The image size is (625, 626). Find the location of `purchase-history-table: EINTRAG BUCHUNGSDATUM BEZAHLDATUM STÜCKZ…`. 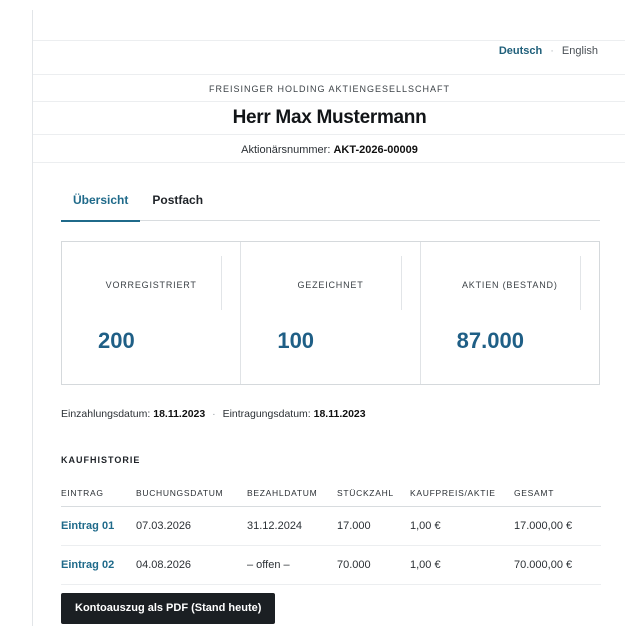

purchase-history-table: EINTRAG BUCHUNGSDATUM BEZAHLDATUM STÜCKZ… is located at coordinates (331, 532).